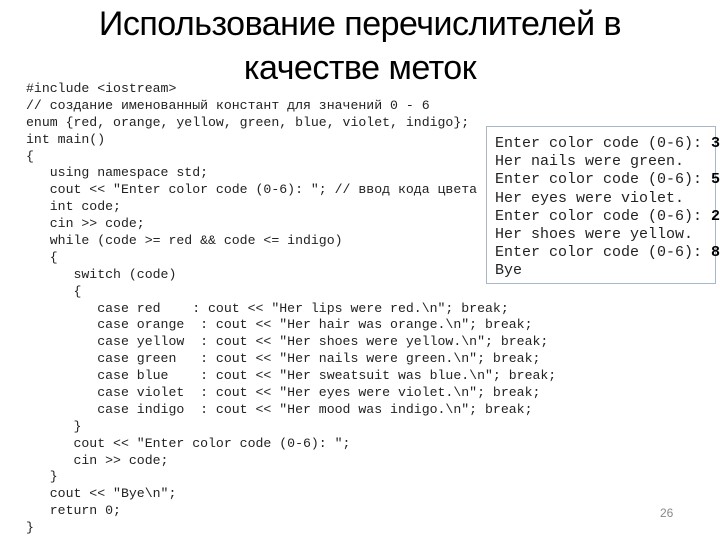  Describe the element at coordinates (101, 274) in the screenshot. I see `code-line: switch (code)` at that location.